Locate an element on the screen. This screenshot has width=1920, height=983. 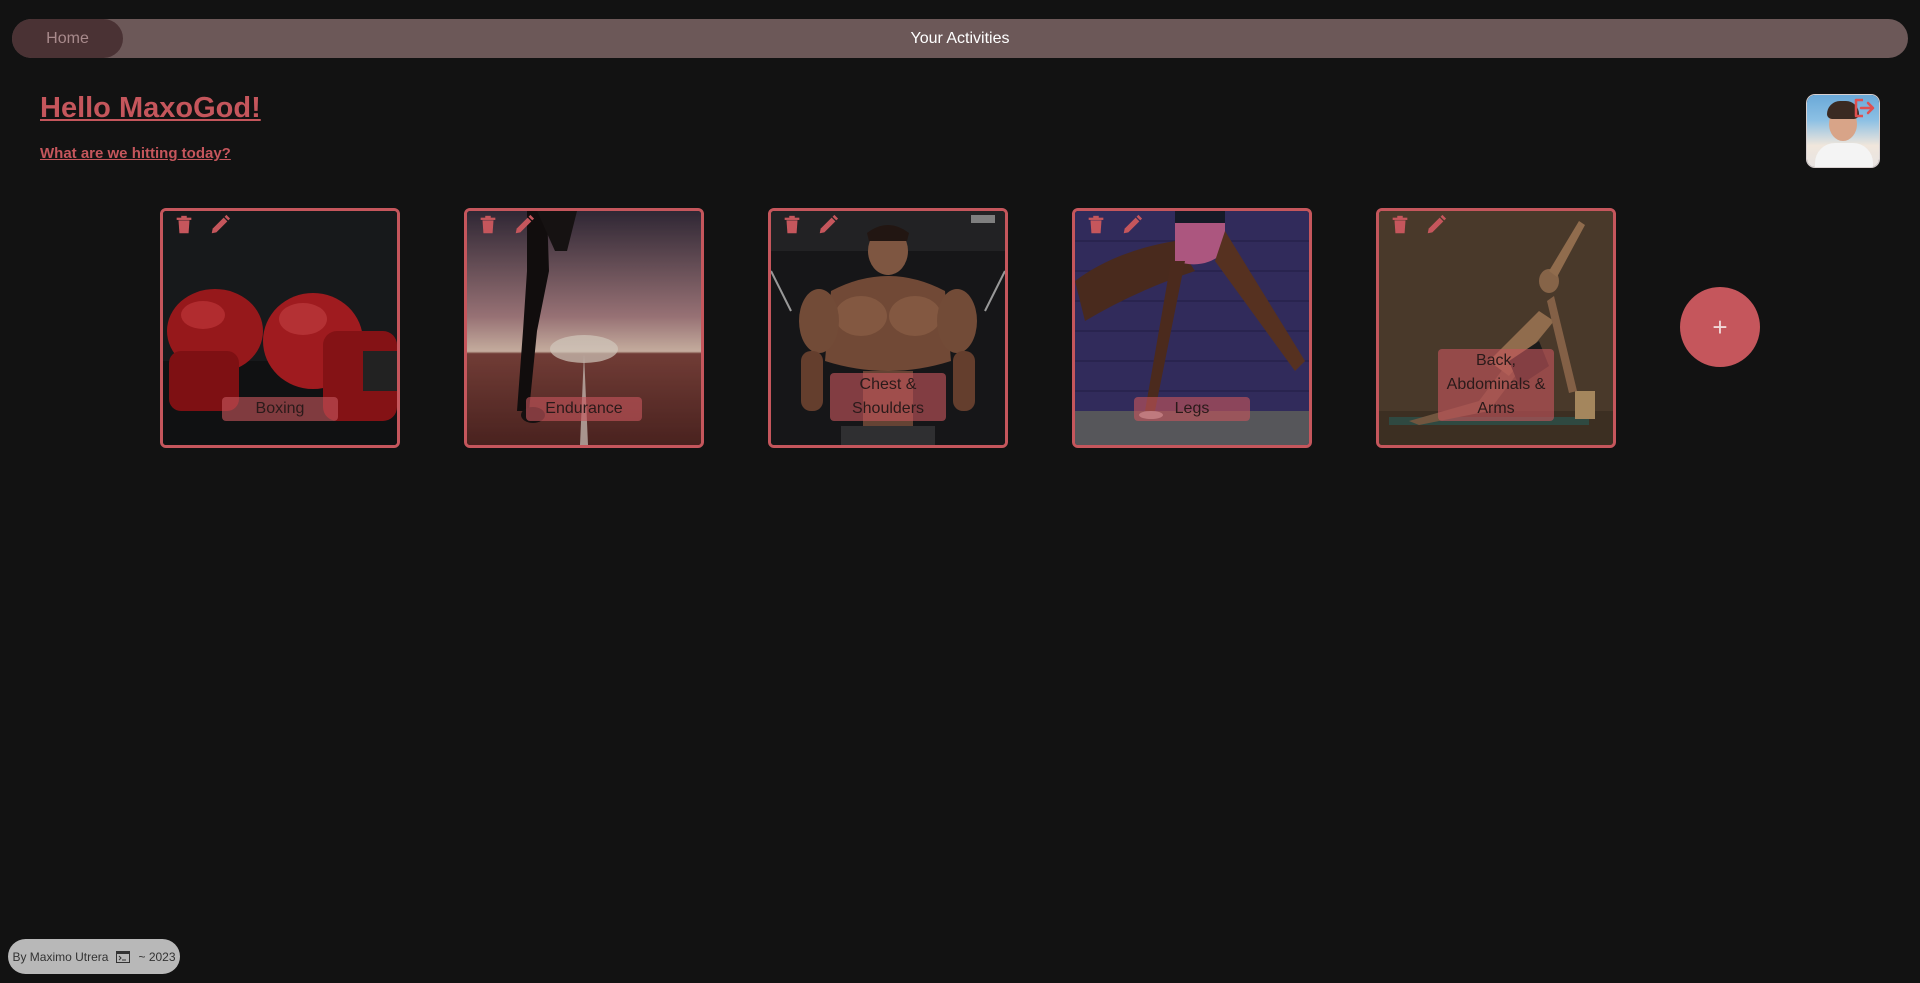
activity-card-endurance: Endurance is located at coordinates (584, 328).